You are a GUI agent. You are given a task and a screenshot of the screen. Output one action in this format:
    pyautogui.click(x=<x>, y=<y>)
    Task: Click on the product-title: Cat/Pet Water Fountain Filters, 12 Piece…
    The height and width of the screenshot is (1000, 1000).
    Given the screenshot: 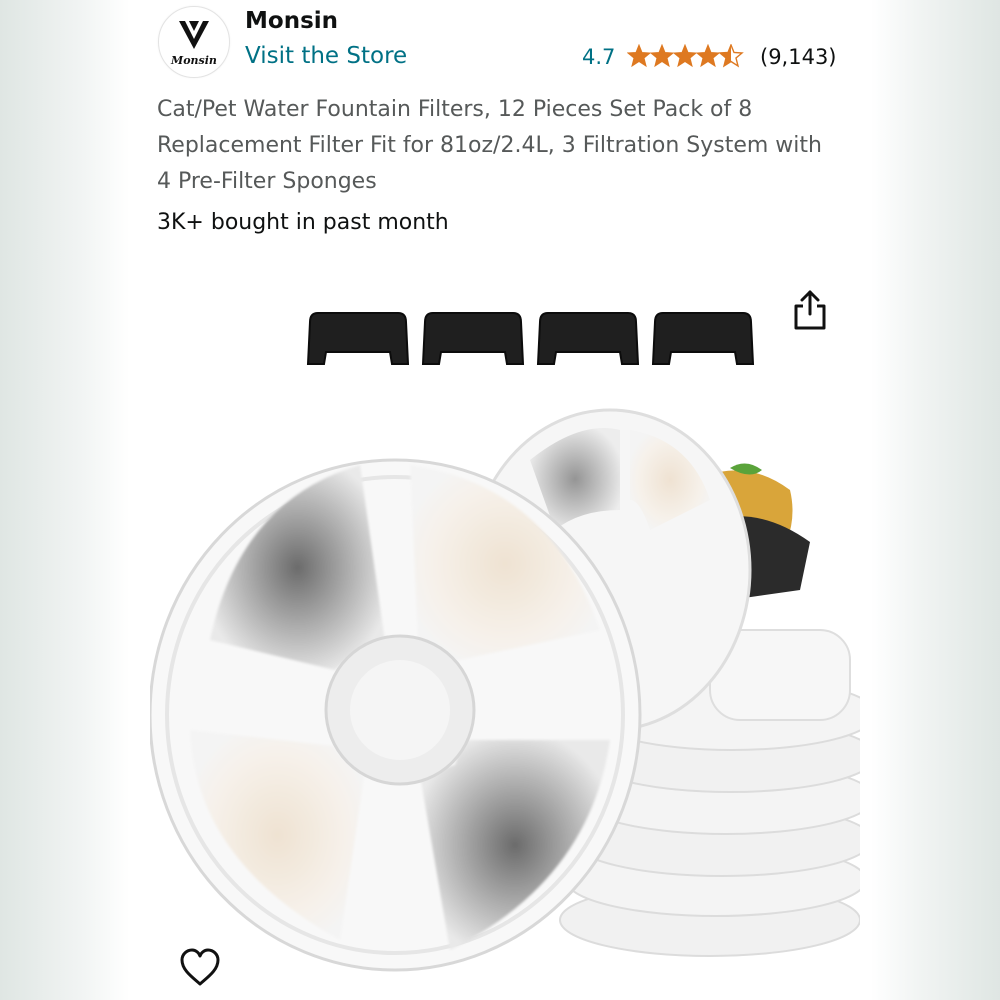 What is the action you would take?
    pyautogui.click(x=489, y=145)
    